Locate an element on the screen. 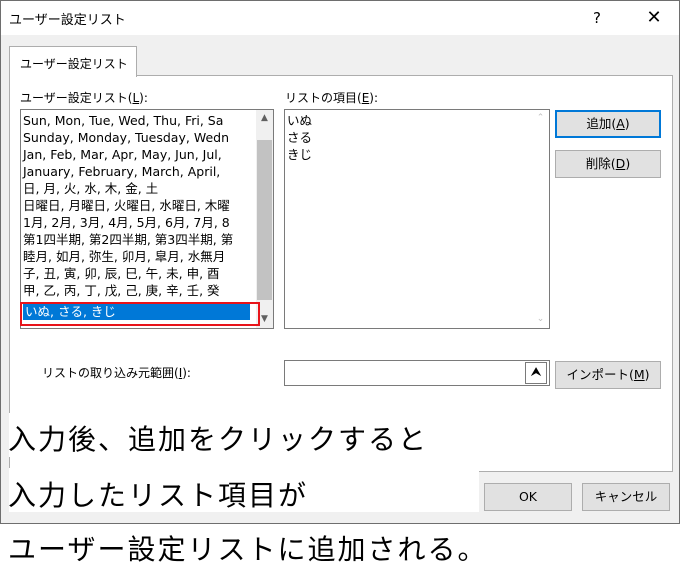 Image resolution: width=680 pixels, height=568 pixels. help-button: ? is located at coordinates (597, 18).